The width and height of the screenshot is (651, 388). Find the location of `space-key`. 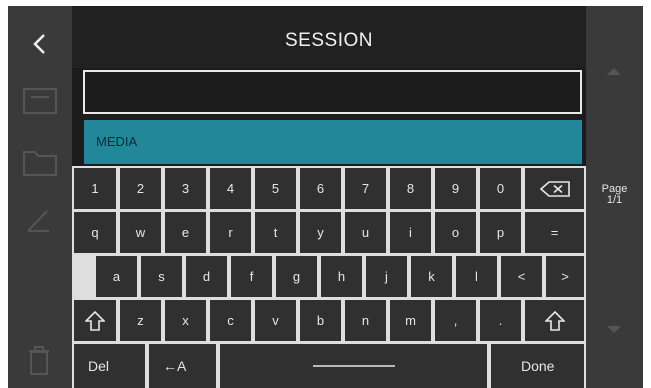

space-key is located at coordinates (353, 366).